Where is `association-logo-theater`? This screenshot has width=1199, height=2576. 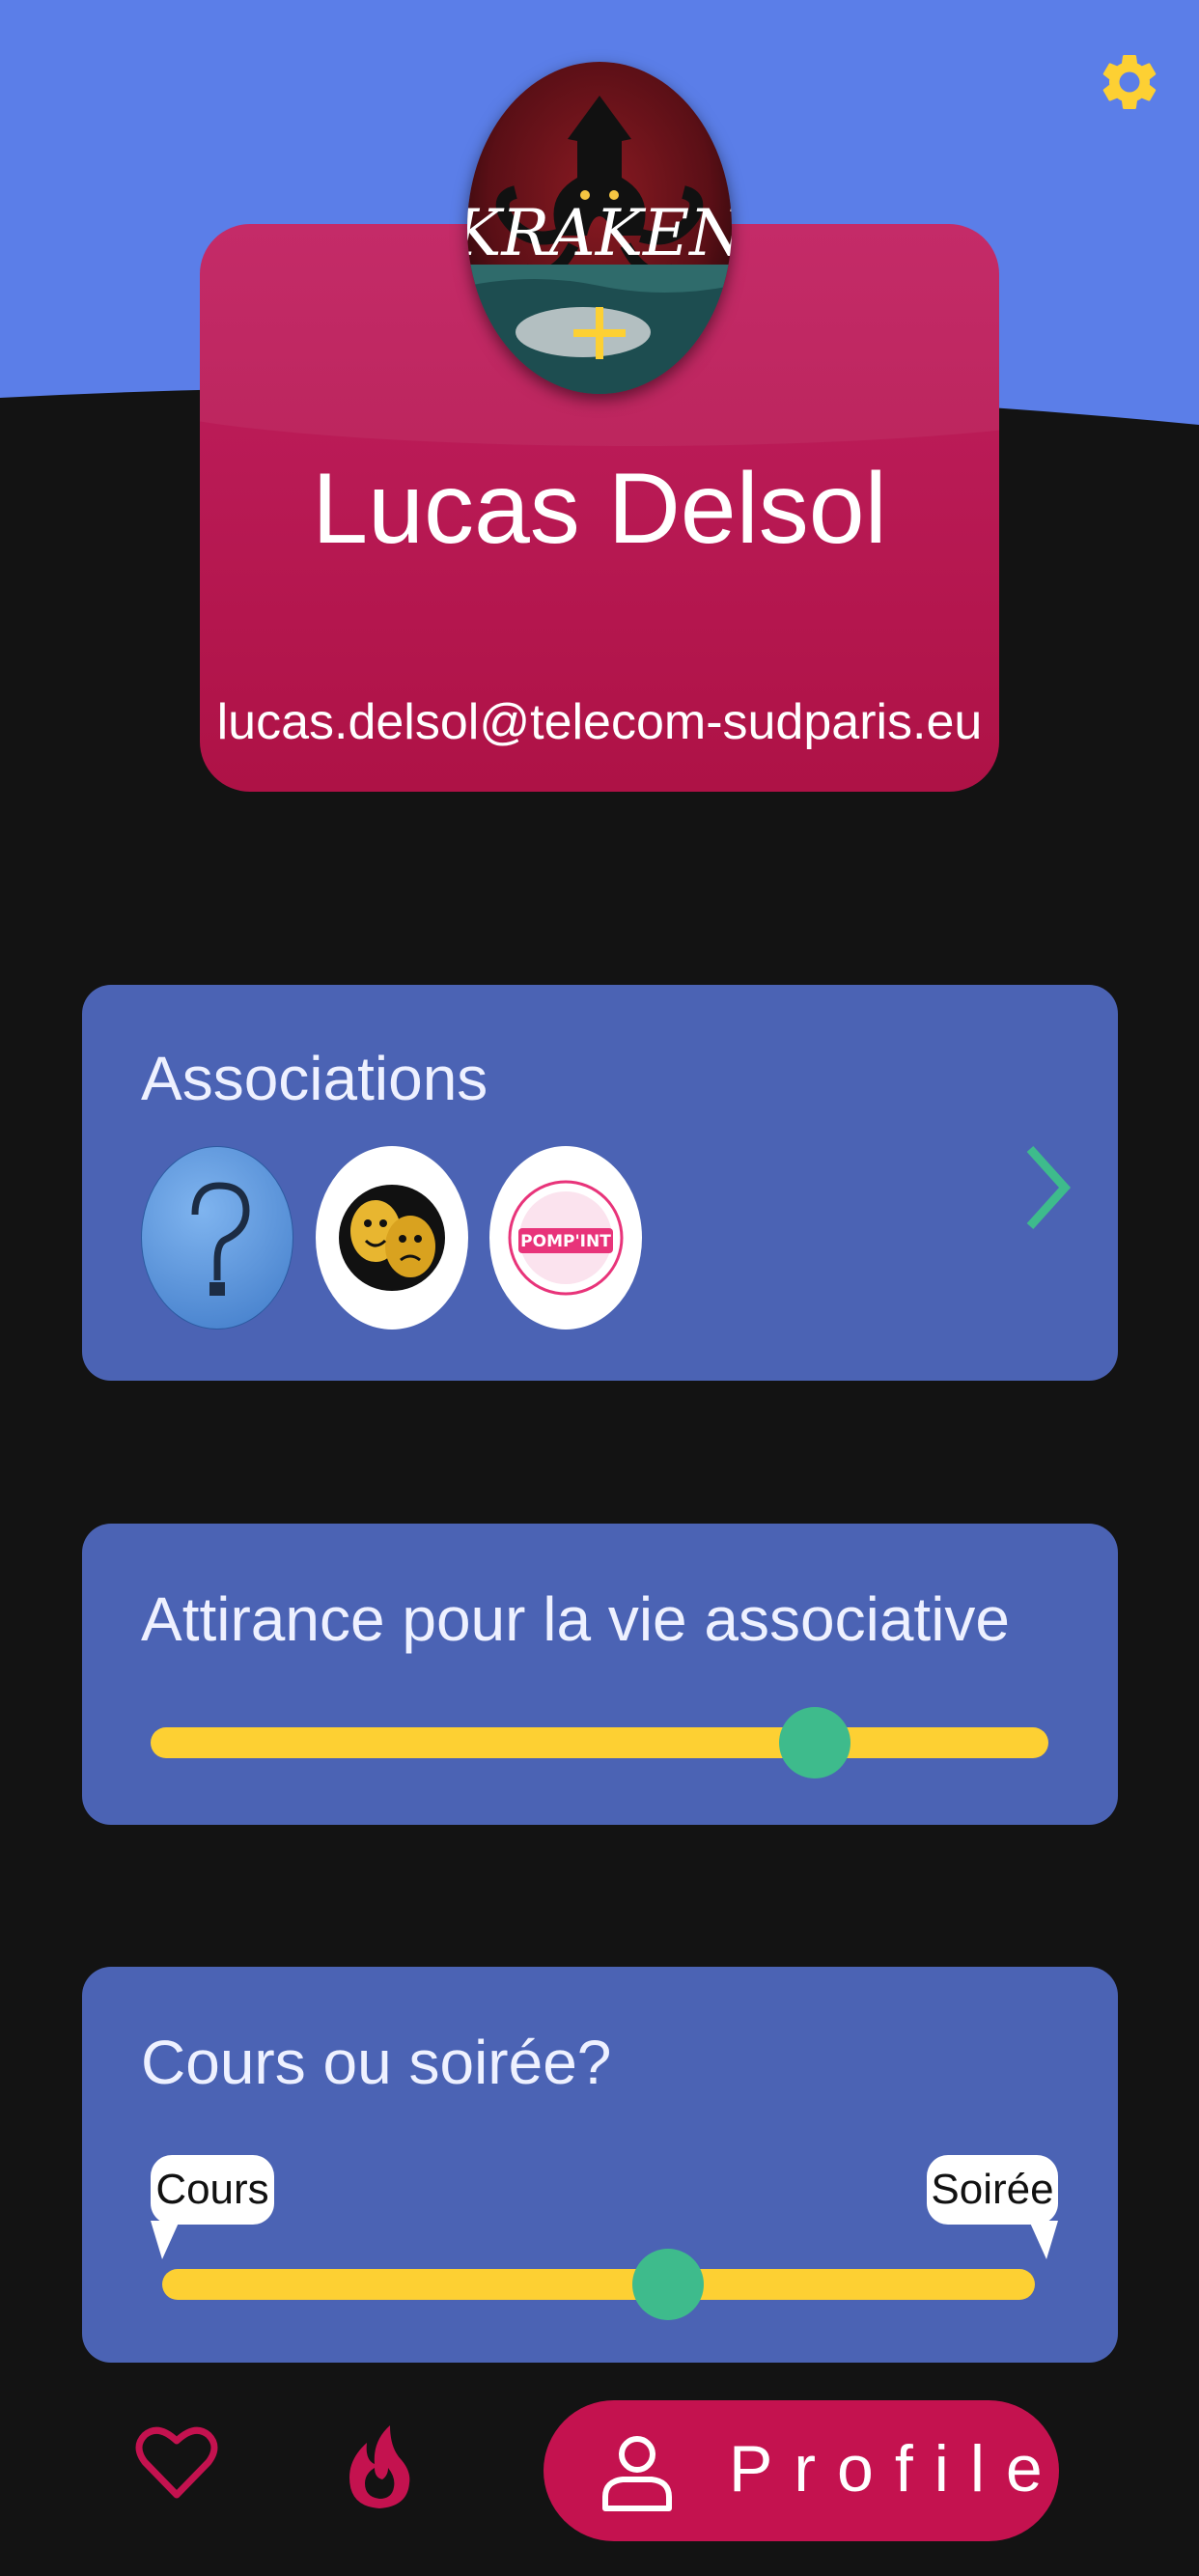
association-logo-theater is located at coordinates (392, 1238).